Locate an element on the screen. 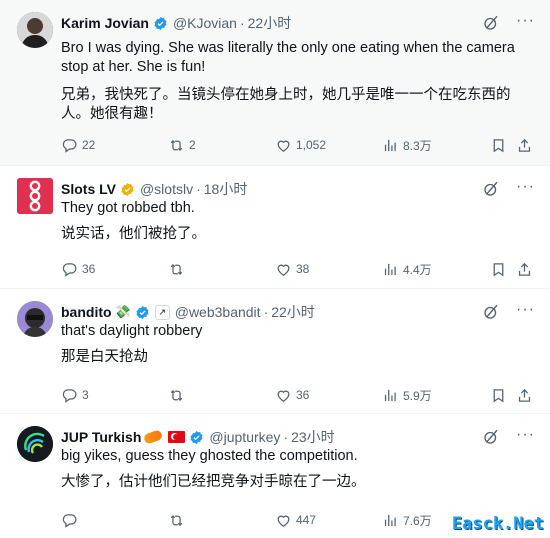 This screenshot has width=550, height=538. tweet-text-translation: 说实话，他们被抢了。 is located at coordinates (133, 234).